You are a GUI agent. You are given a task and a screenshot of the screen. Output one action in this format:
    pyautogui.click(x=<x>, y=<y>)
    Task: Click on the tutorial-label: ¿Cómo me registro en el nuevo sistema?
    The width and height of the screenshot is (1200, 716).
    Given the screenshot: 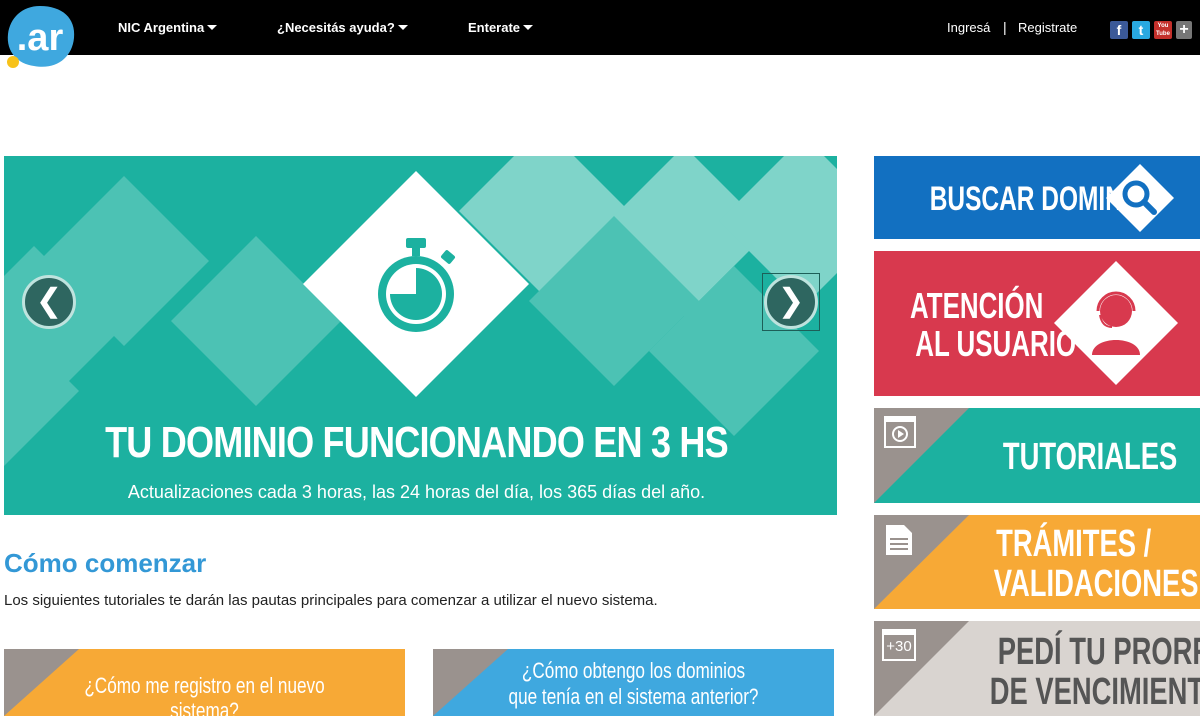 What is the action you would take?
    pyautogui.click(x=204, y=694)
    